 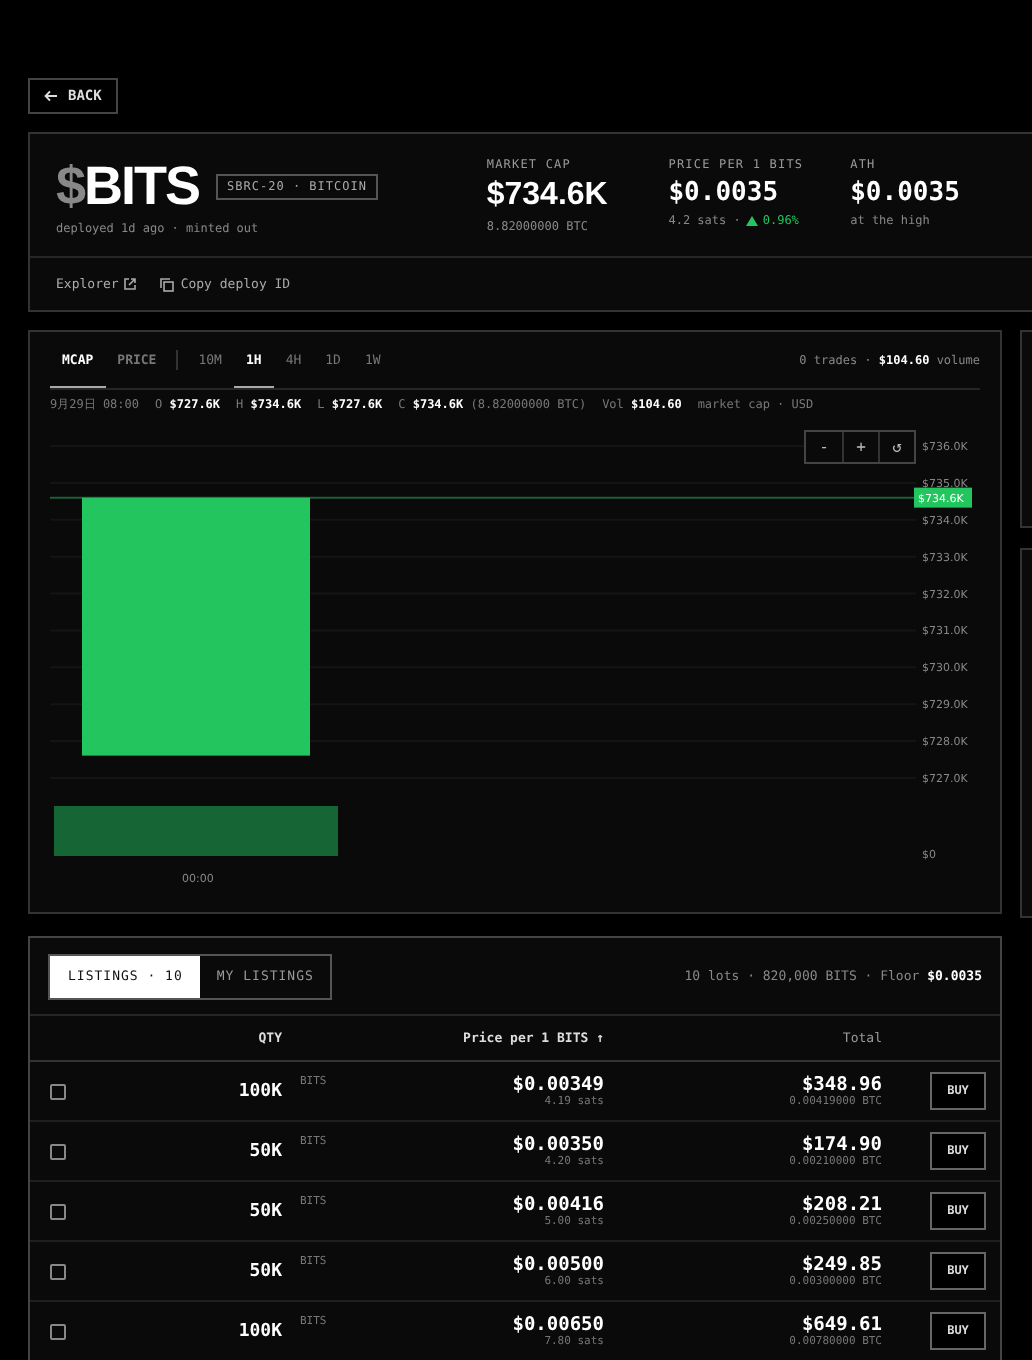 What do you see at coordinates (558, 1085) in the screenshot?
I see `unit-price: $0.00349` at bounding box center [558, 1085].